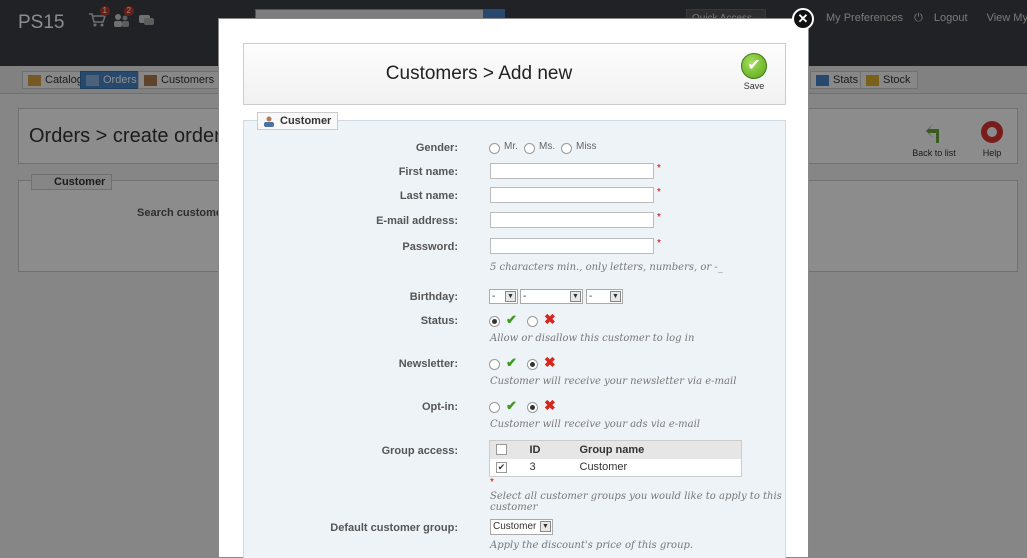  What do you see at coordinates (572, 246) in the screenshot?
I see `password-input` at bounding box center [572, 246].